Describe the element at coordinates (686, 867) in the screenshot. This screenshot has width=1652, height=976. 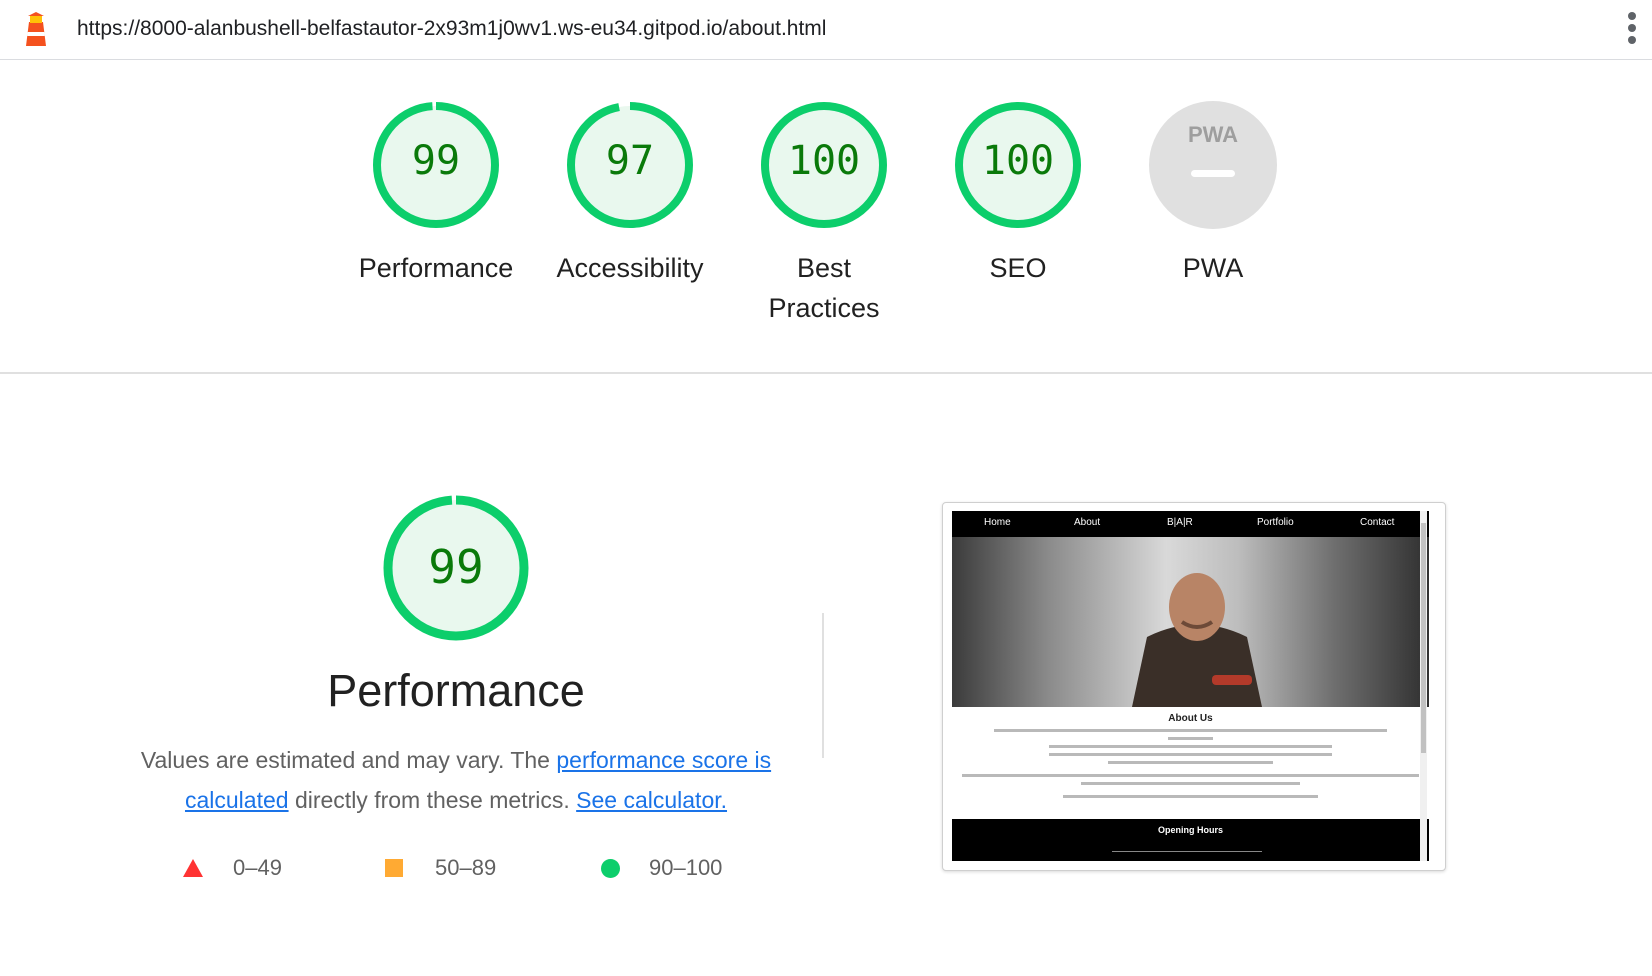
I see `legend-range: 90–100` at that location.